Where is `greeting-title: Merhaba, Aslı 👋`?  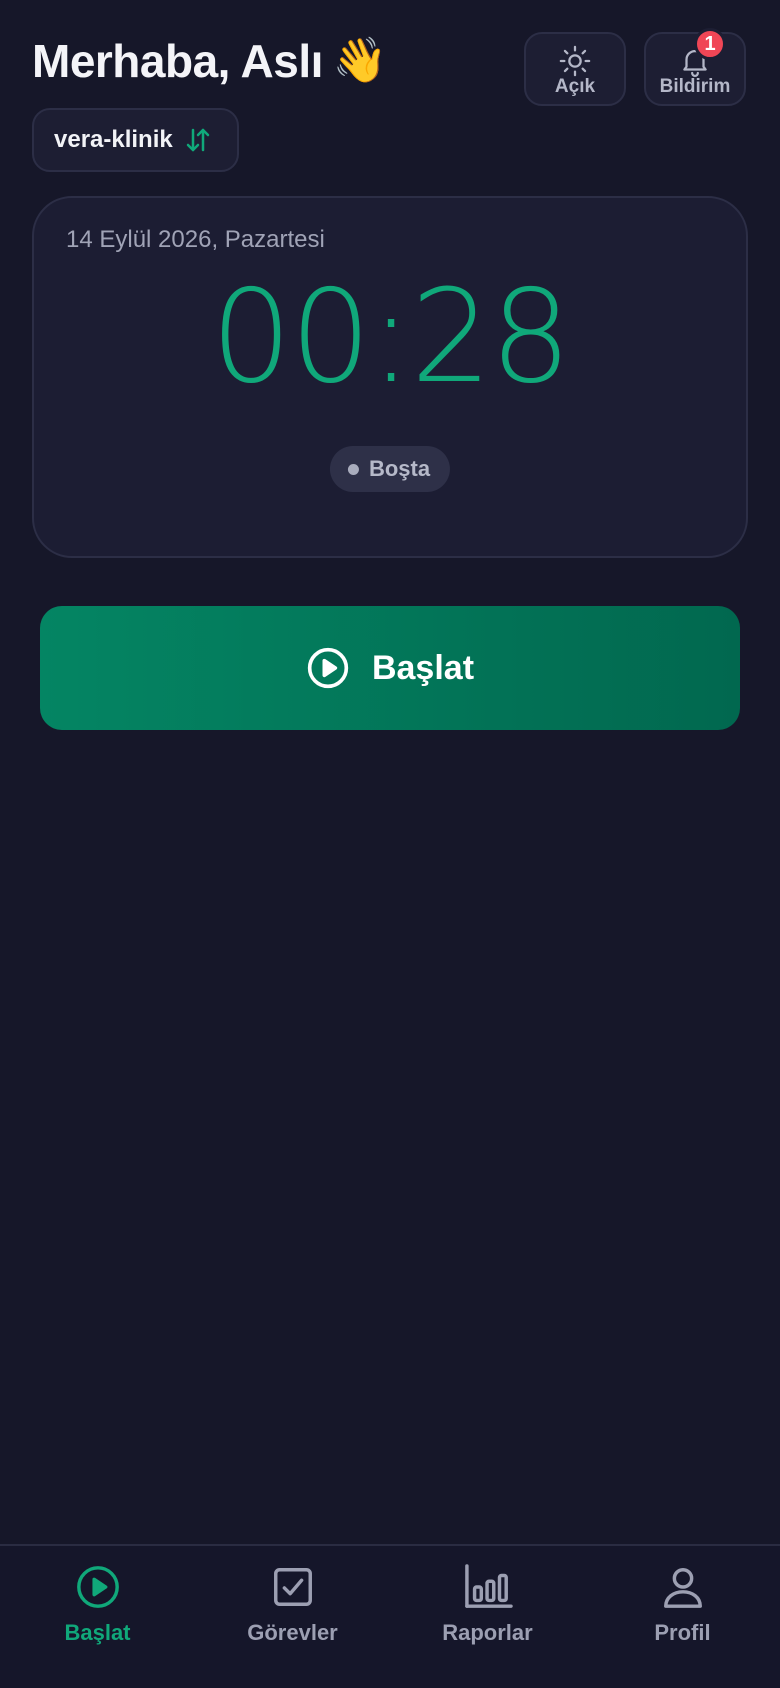
greeting-title: Merhaba, Aslı 👋 is located at coordinates (210, 61).